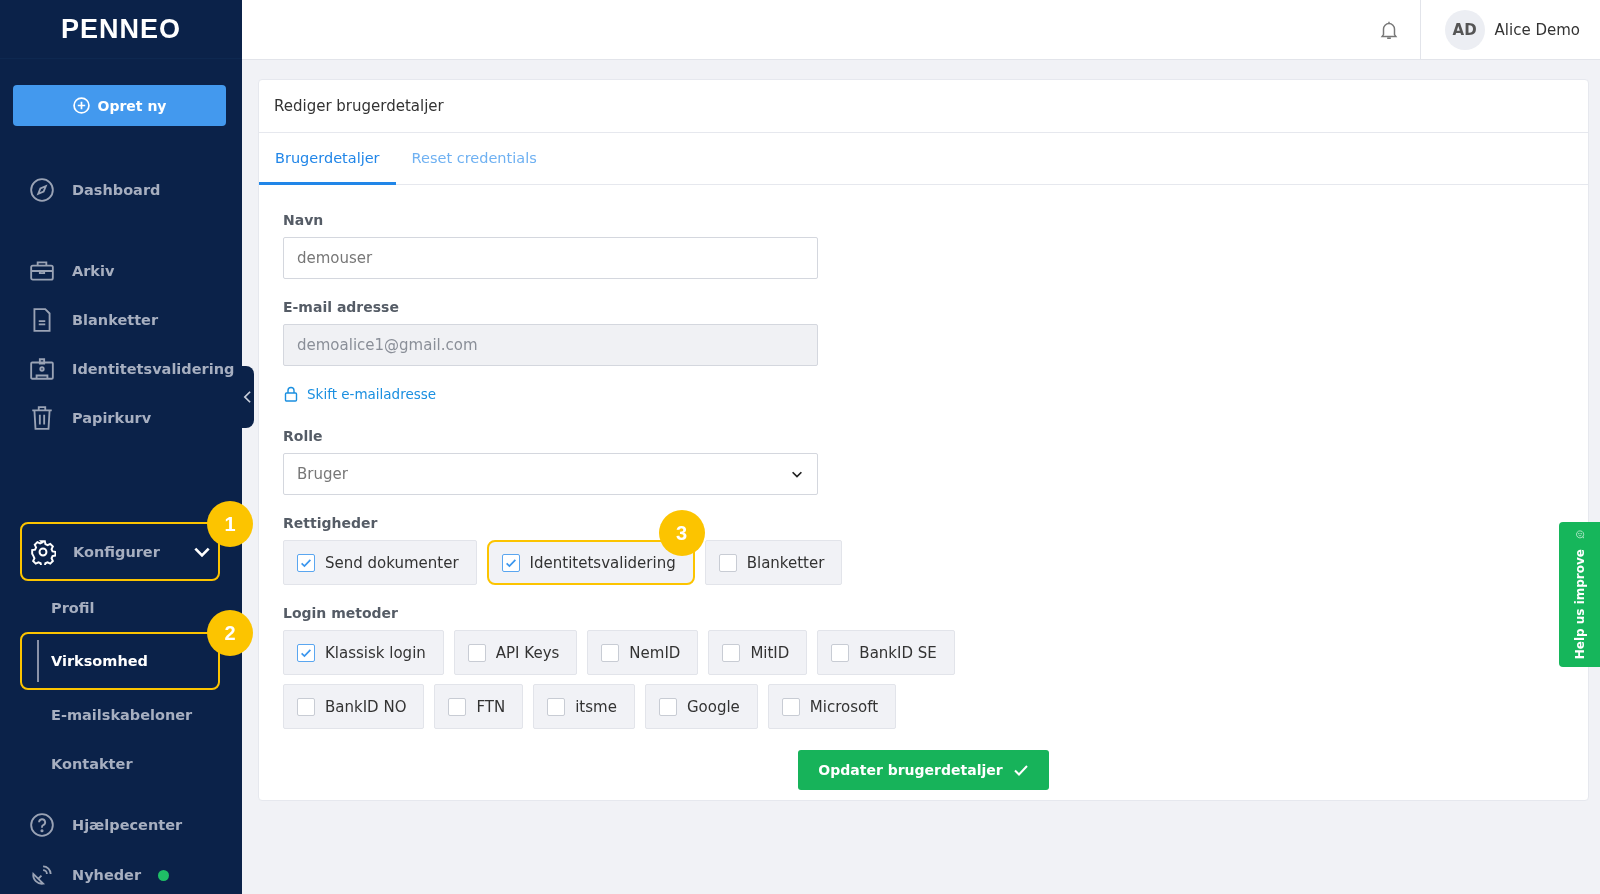  Describe the element at coordinates (643, 652) in the screenshot. I see `checkbox-option: NemID` at that location.